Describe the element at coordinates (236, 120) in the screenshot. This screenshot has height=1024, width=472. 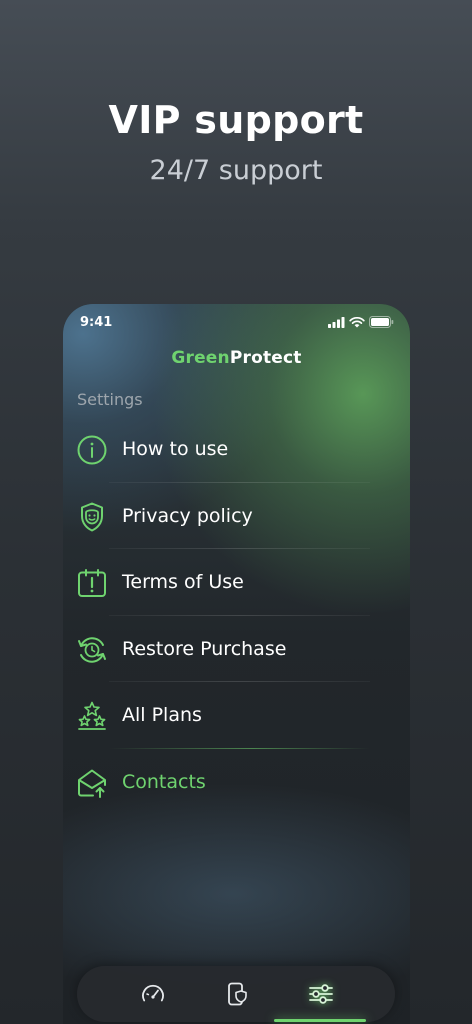
I see `promo-title: VIP support` at that location.